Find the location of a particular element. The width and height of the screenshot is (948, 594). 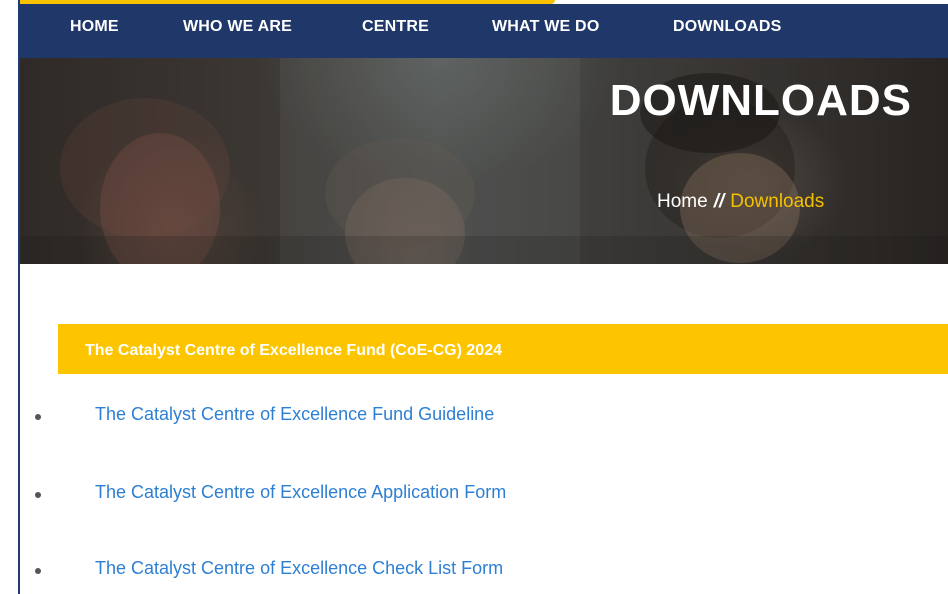

breadcrumb-home-link: Home is located at coordinates (682, 201).